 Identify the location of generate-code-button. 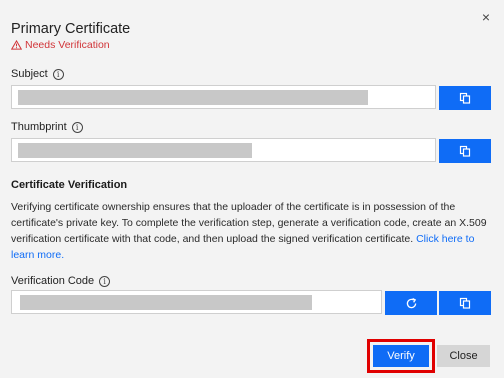
(411, 303).